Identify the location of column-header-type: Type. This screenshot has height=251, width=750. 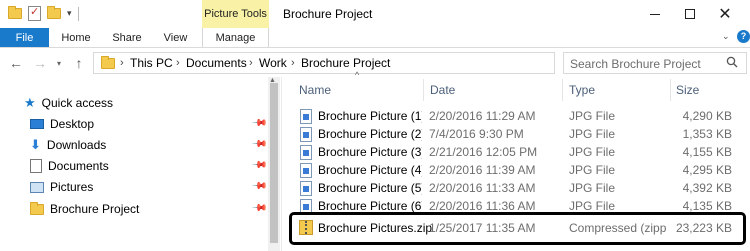
(582, 90).